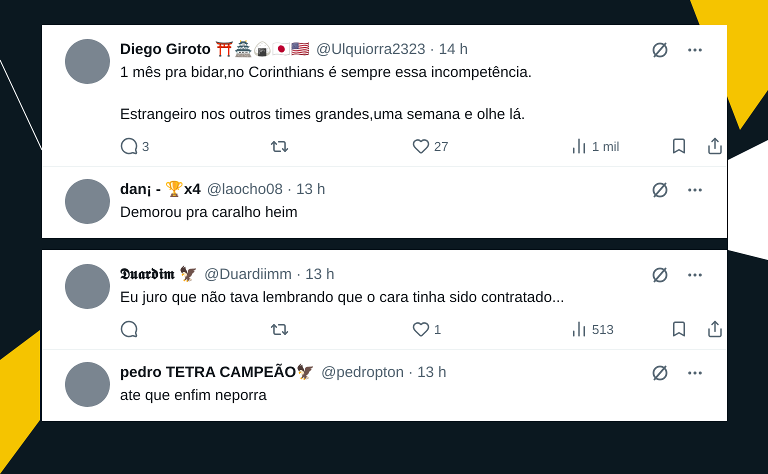 This screenshot has height=474, width=768. Describe the element at coordinates (269, 275) in the screenshot. I see `handle-and-time: @Duardiimm · 13 h` at that location.